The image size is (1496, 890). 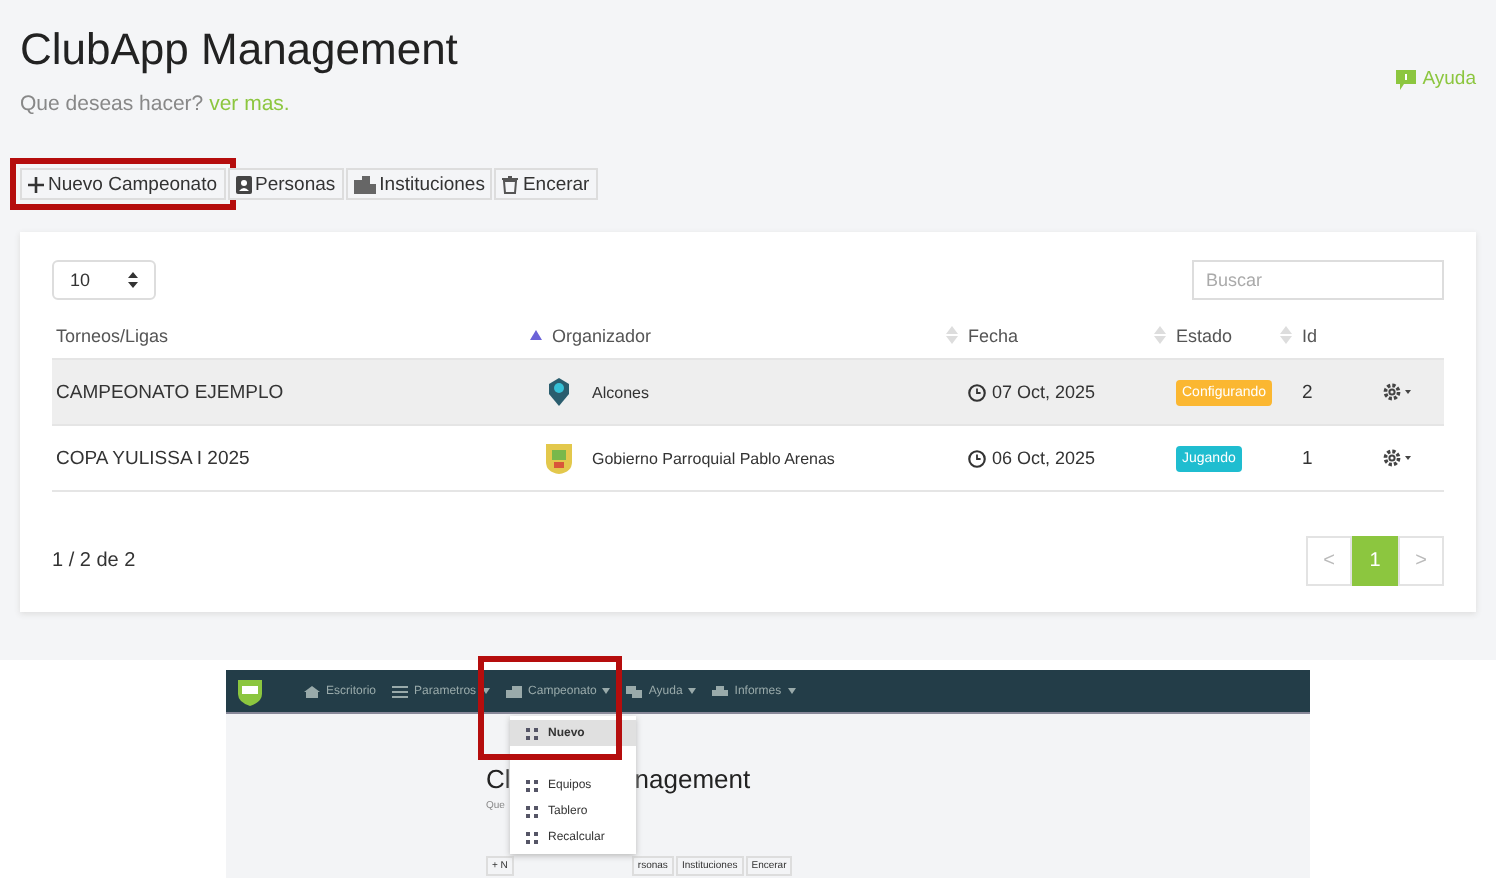 What do you see at coordinates (133, 280) in the screenshot?
I see `up-down-arrows-icon` at bounding box center [133, 280].